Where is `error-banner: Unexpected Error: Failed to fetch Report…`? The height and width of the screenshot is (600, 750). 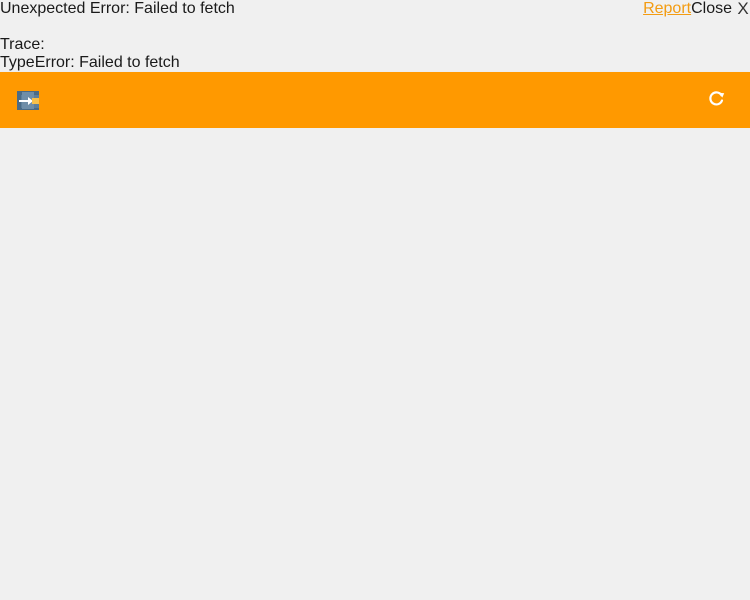 error-banner: Unexpected Error: Failed to fetch Report… is located at coordinates (375, 36).